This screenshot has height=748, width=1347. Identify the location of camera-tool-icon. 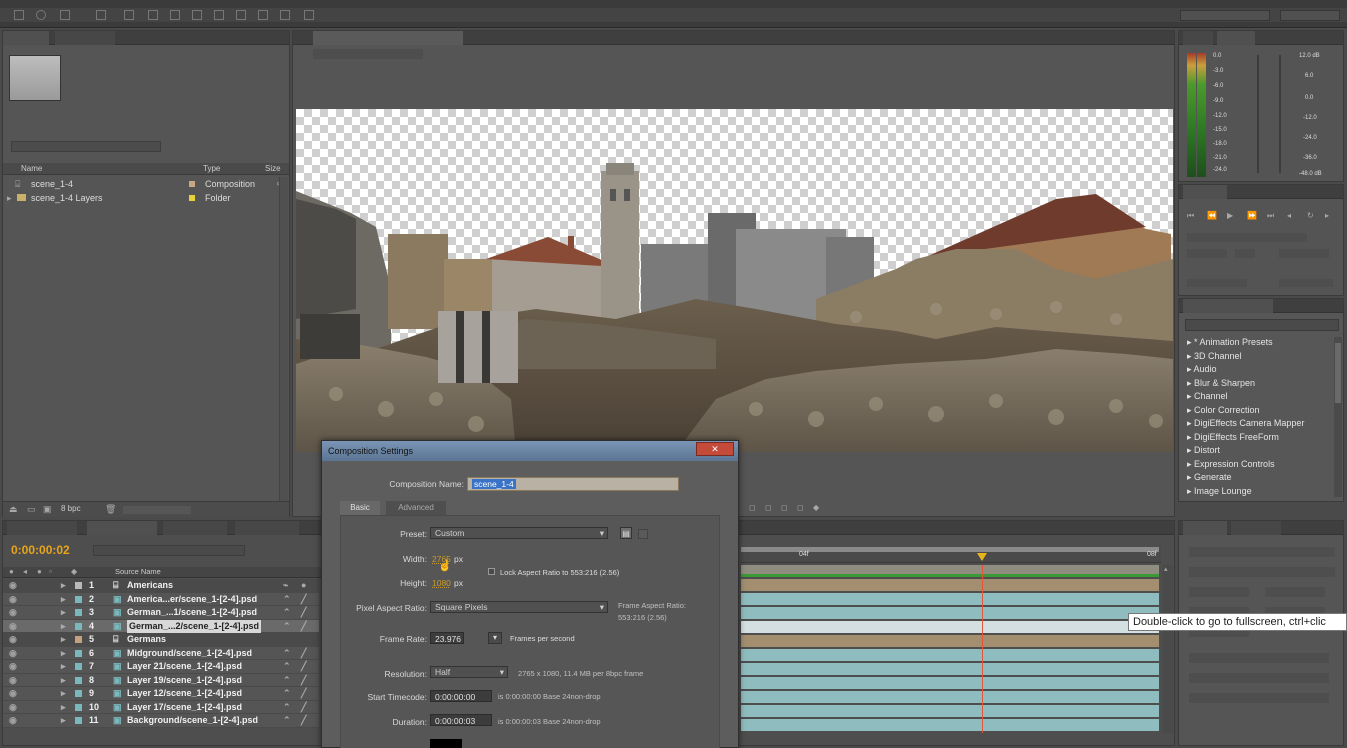
(129, 15).